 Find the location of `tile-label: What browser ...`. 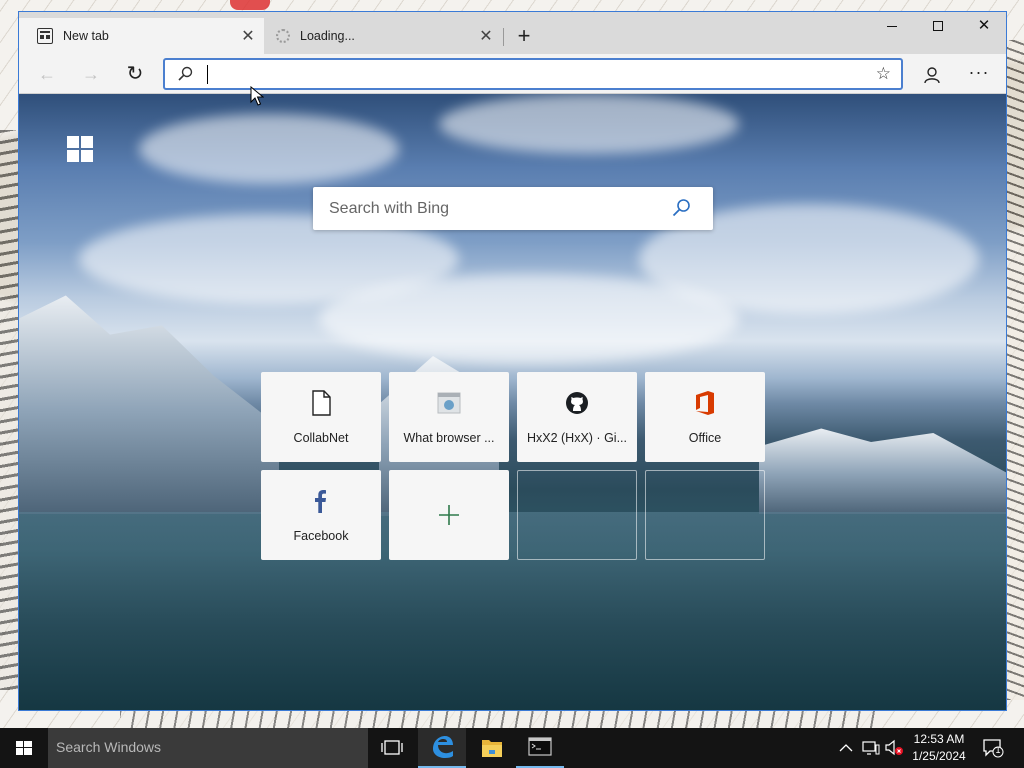

tile-label: What browser ... is located at coordinates (449, 438).